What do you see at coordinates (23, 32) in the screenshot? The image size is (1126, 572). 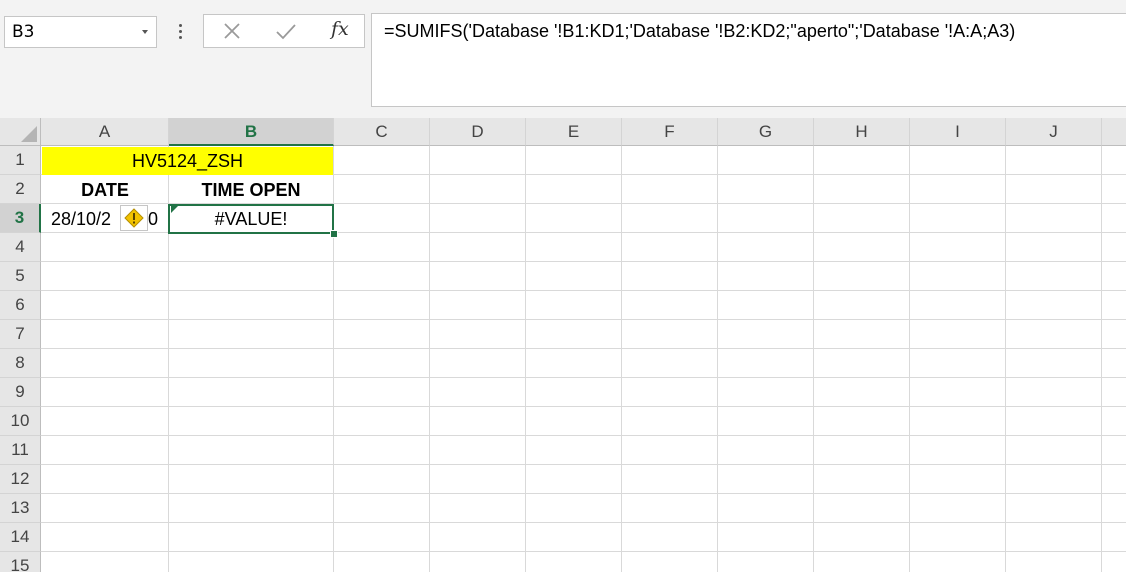 I see `name-box-value: B3` at bounding box center [23, 32].